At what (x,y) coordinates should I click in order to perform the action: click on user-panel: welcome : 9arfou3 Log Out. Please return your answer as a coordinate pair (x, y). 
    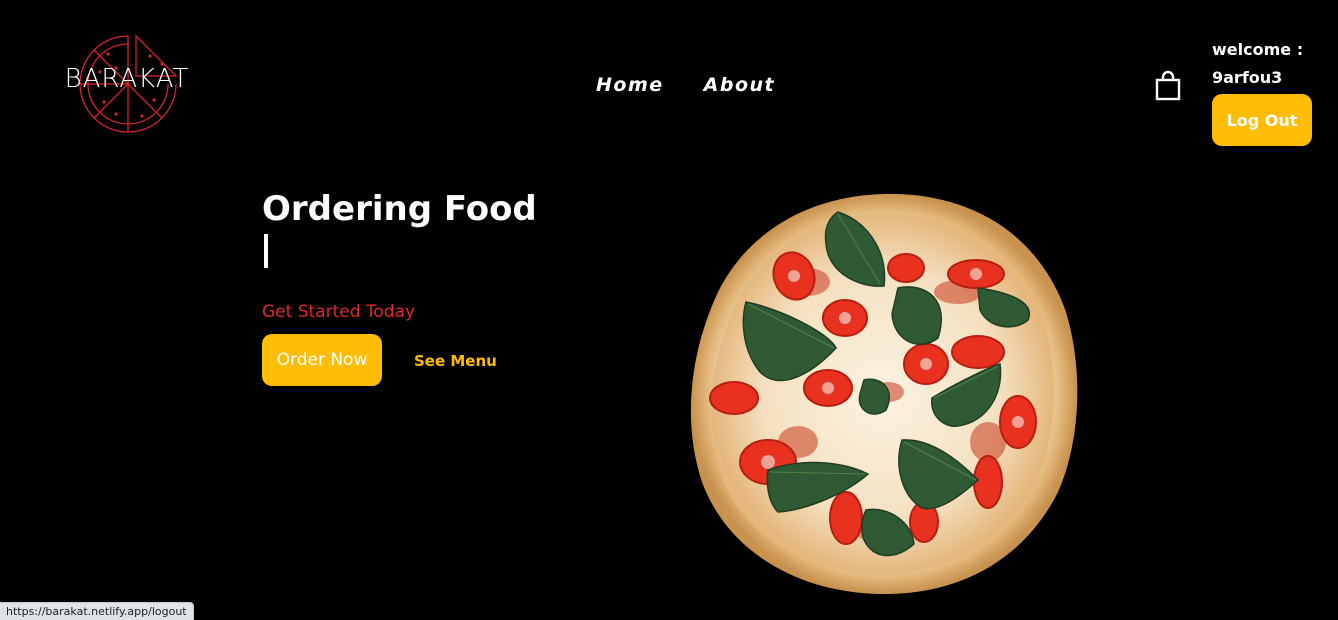
    Looking at the image, I should click on (1262, 91).